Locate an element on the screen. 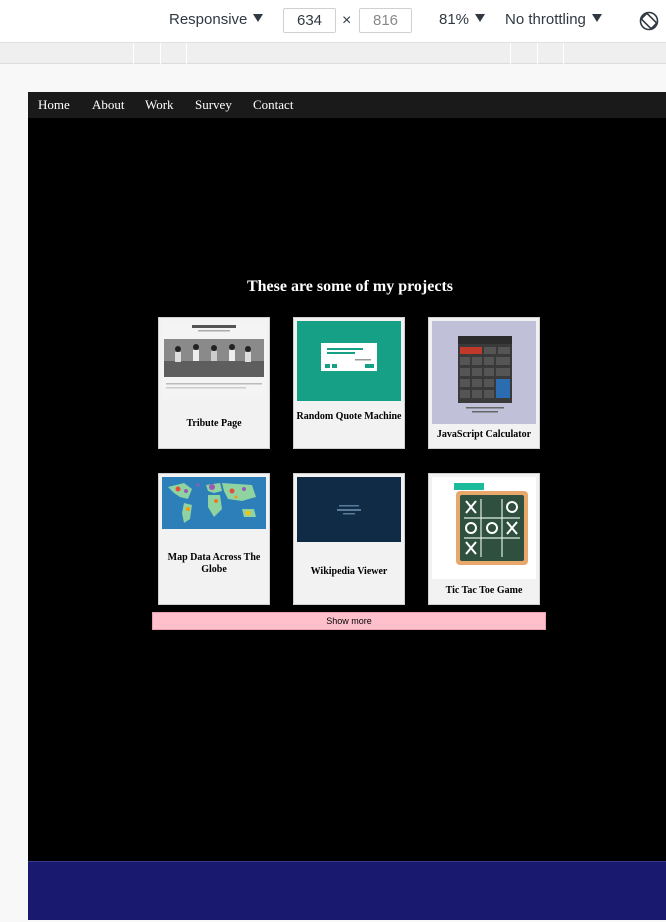 This screenshot has height=922, width=666. zoom-dropdown: 81% is located at coordinates (462, 19).